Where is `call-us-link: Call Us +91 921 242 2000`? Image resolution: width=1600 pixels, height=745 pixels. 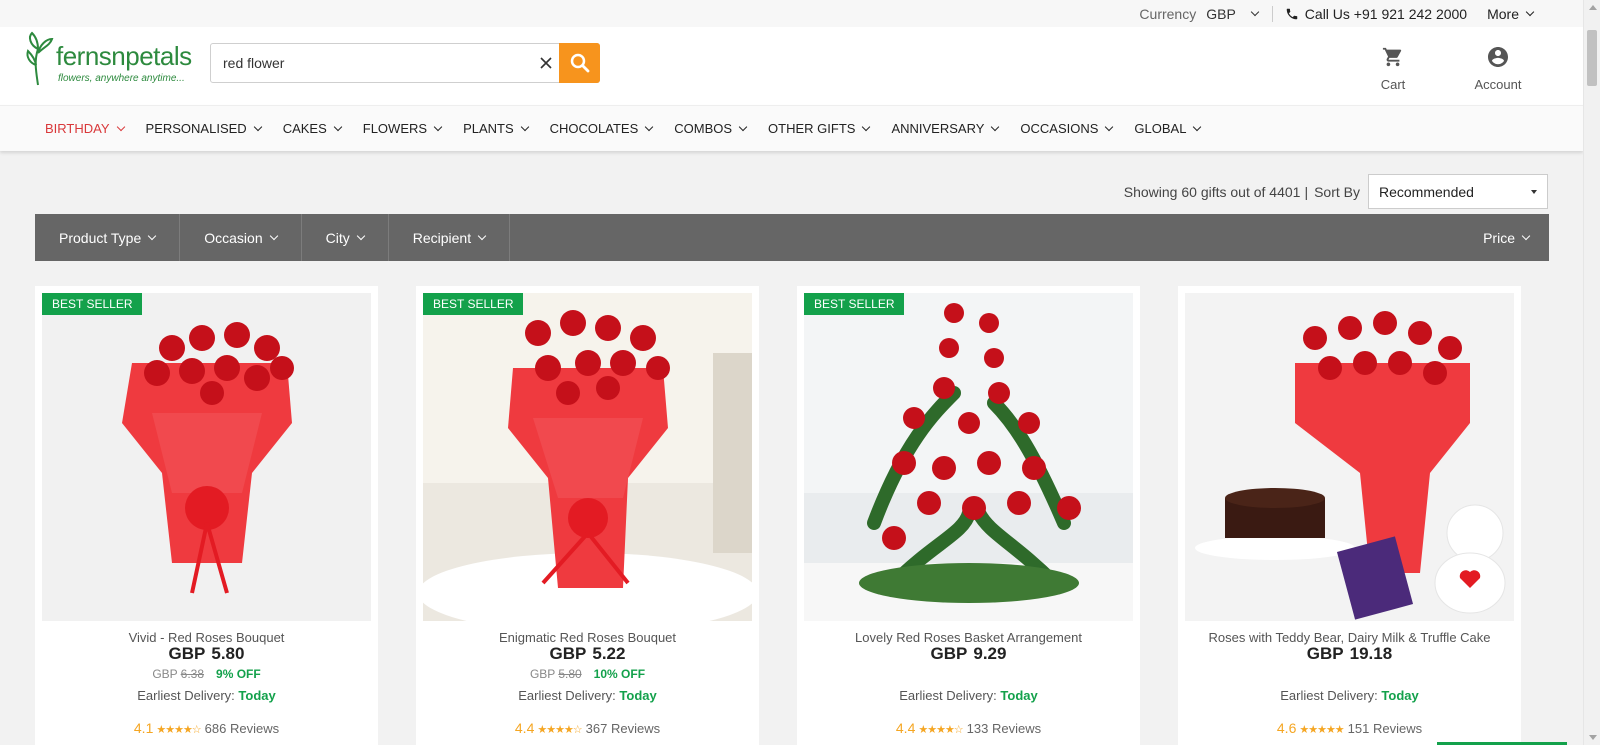 call-us-link: Call Us +91 921 242 2000 is located at coordinates (1376, 14).